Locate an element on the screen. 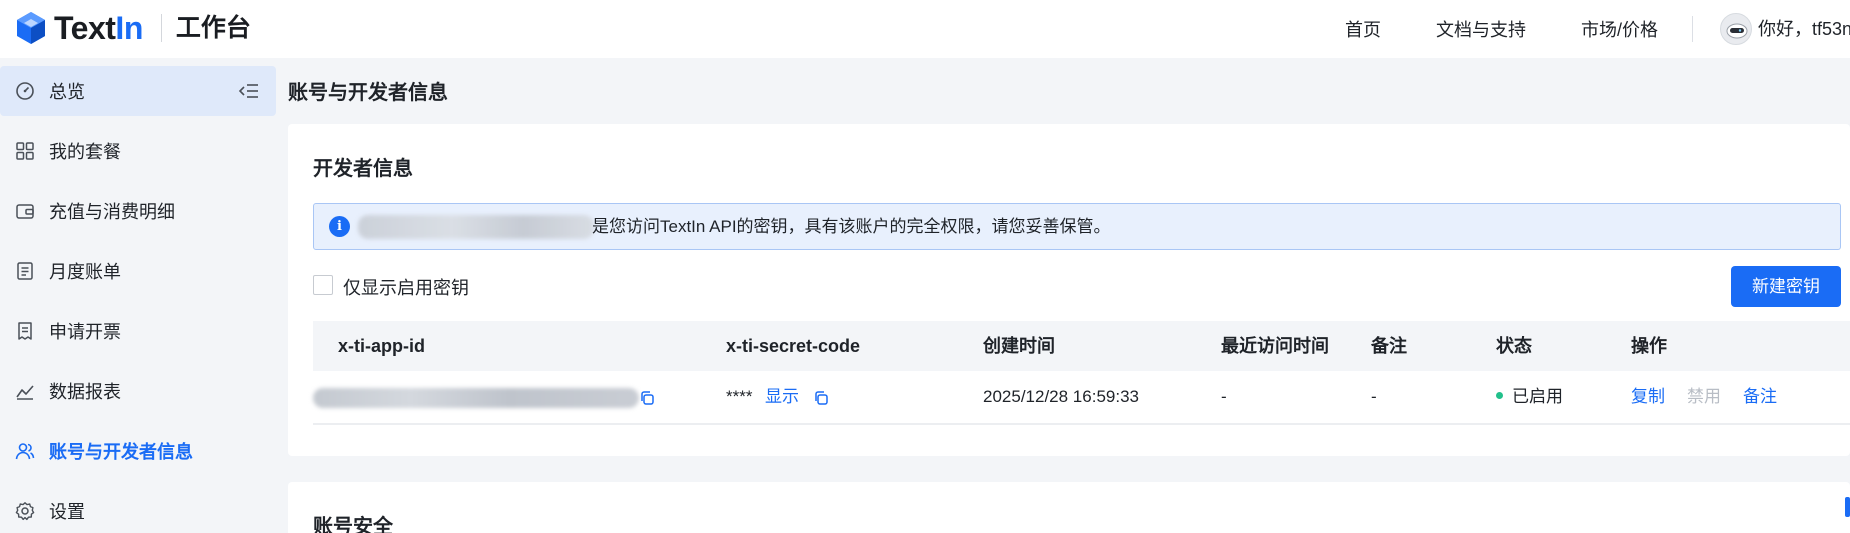 The image size is (1850, 533). collapse-menu-icon is located at coordinates (249, 91).